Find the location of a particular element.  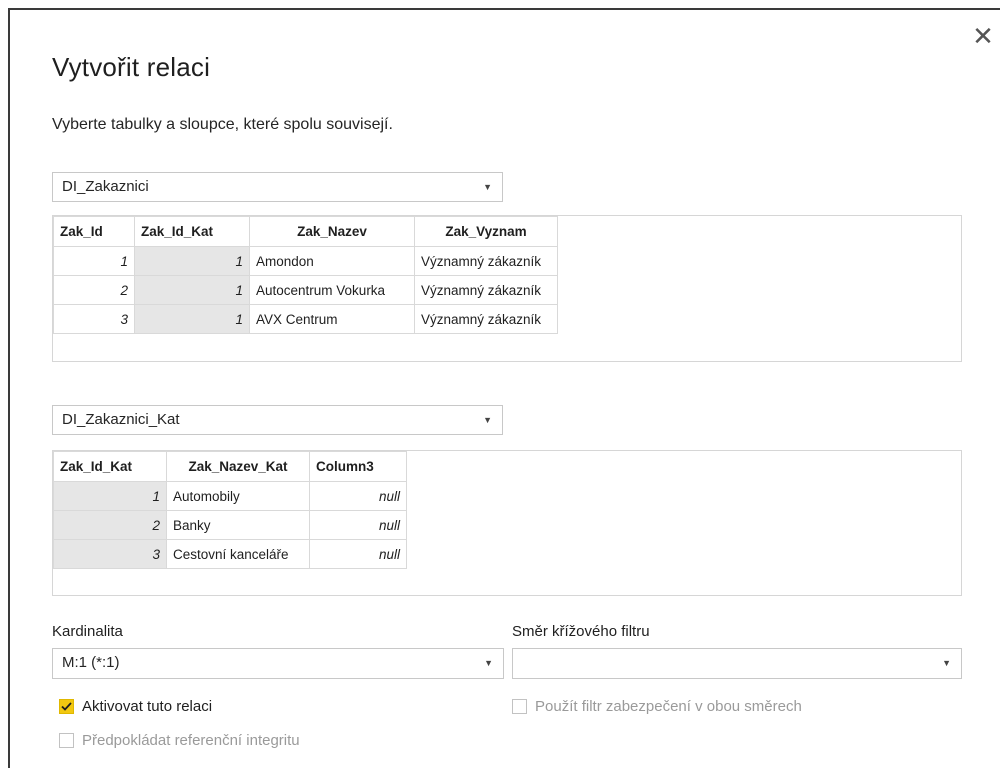

table2-select: DI_Zakaznici_Kat ▼ is located at coordinates (277, 420).